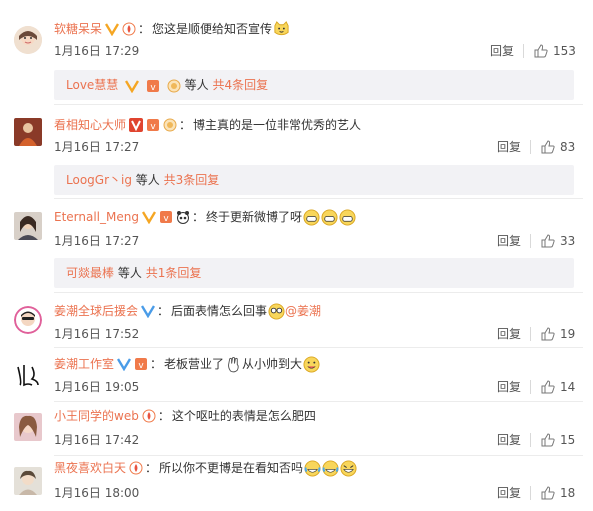 The width and height of the screenshot is (593, 511). I want to click on comment-text-2: 从小帅到大, so click(272, 364).